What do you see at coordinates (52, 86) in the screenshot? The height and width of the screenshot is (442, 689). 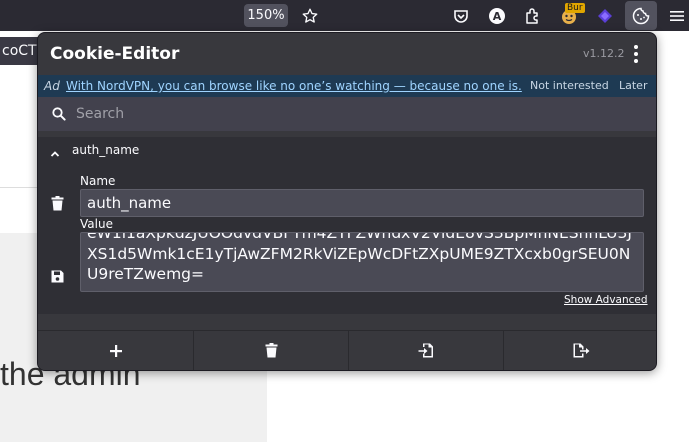 I see `ad-label: Ad` at bounding box center [52, 86].